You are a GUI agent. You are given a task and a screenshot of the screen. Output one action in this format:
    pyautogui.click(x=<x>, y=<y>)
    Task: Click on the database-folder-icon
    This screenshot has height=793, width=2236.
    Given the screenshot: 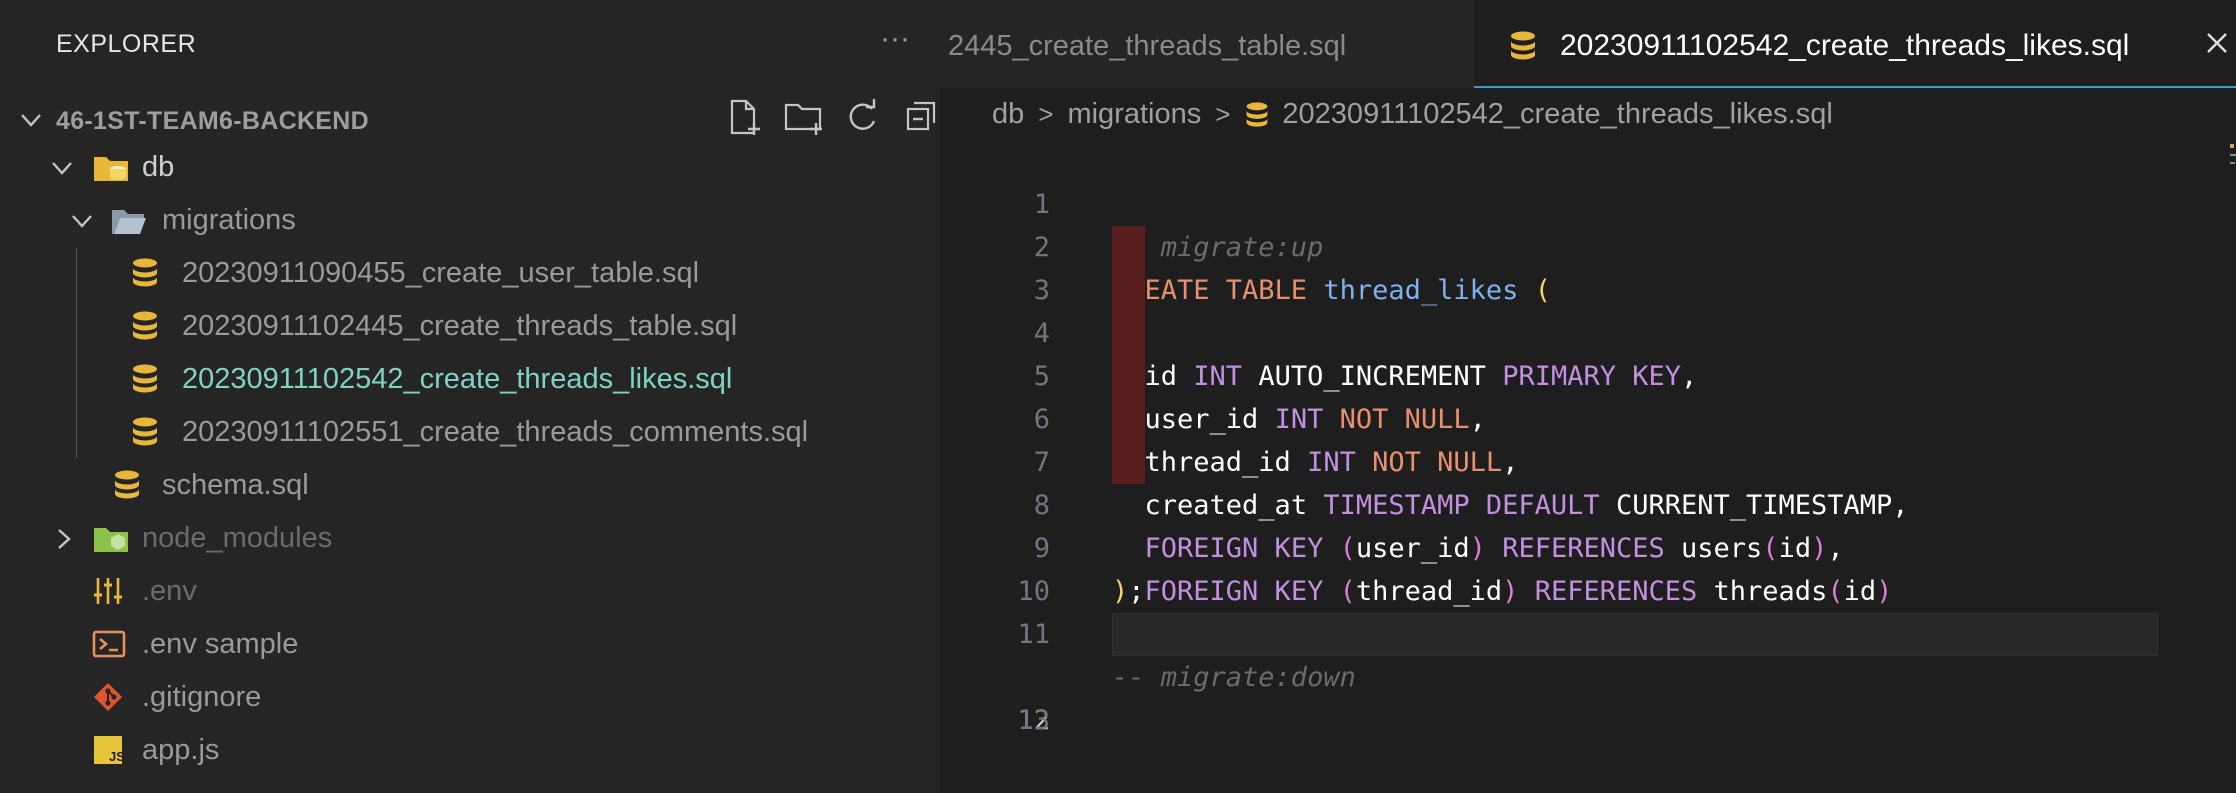 What is the action you would take?
    pyautogui.click(x=111, y=169)
    